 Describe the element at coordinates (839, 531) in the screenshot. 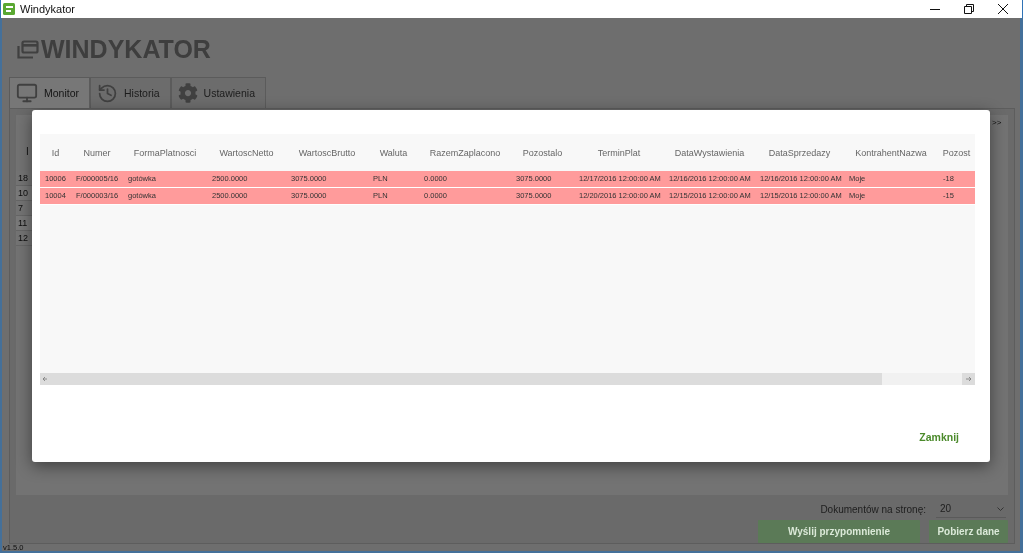

I see `action-button: Wyślij przypomnienie` at that location.